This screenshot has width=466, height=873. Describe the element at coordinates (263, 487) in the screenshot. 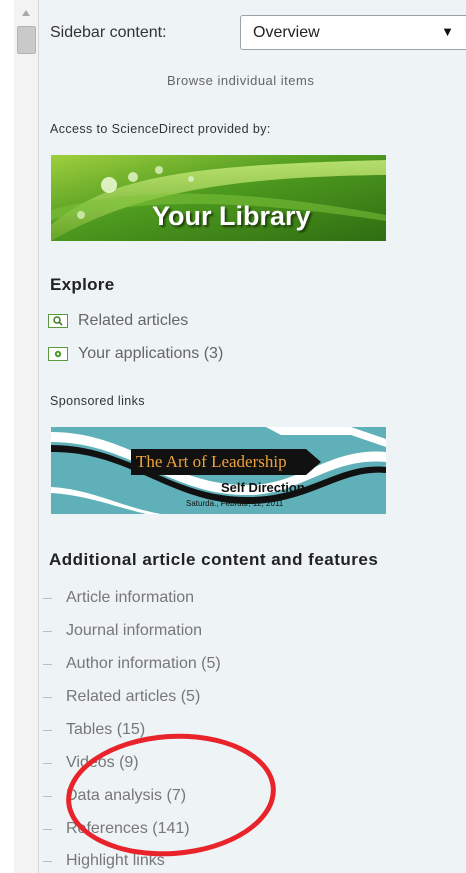

I see `ad-subtitle-text: Self Direction` at that location.